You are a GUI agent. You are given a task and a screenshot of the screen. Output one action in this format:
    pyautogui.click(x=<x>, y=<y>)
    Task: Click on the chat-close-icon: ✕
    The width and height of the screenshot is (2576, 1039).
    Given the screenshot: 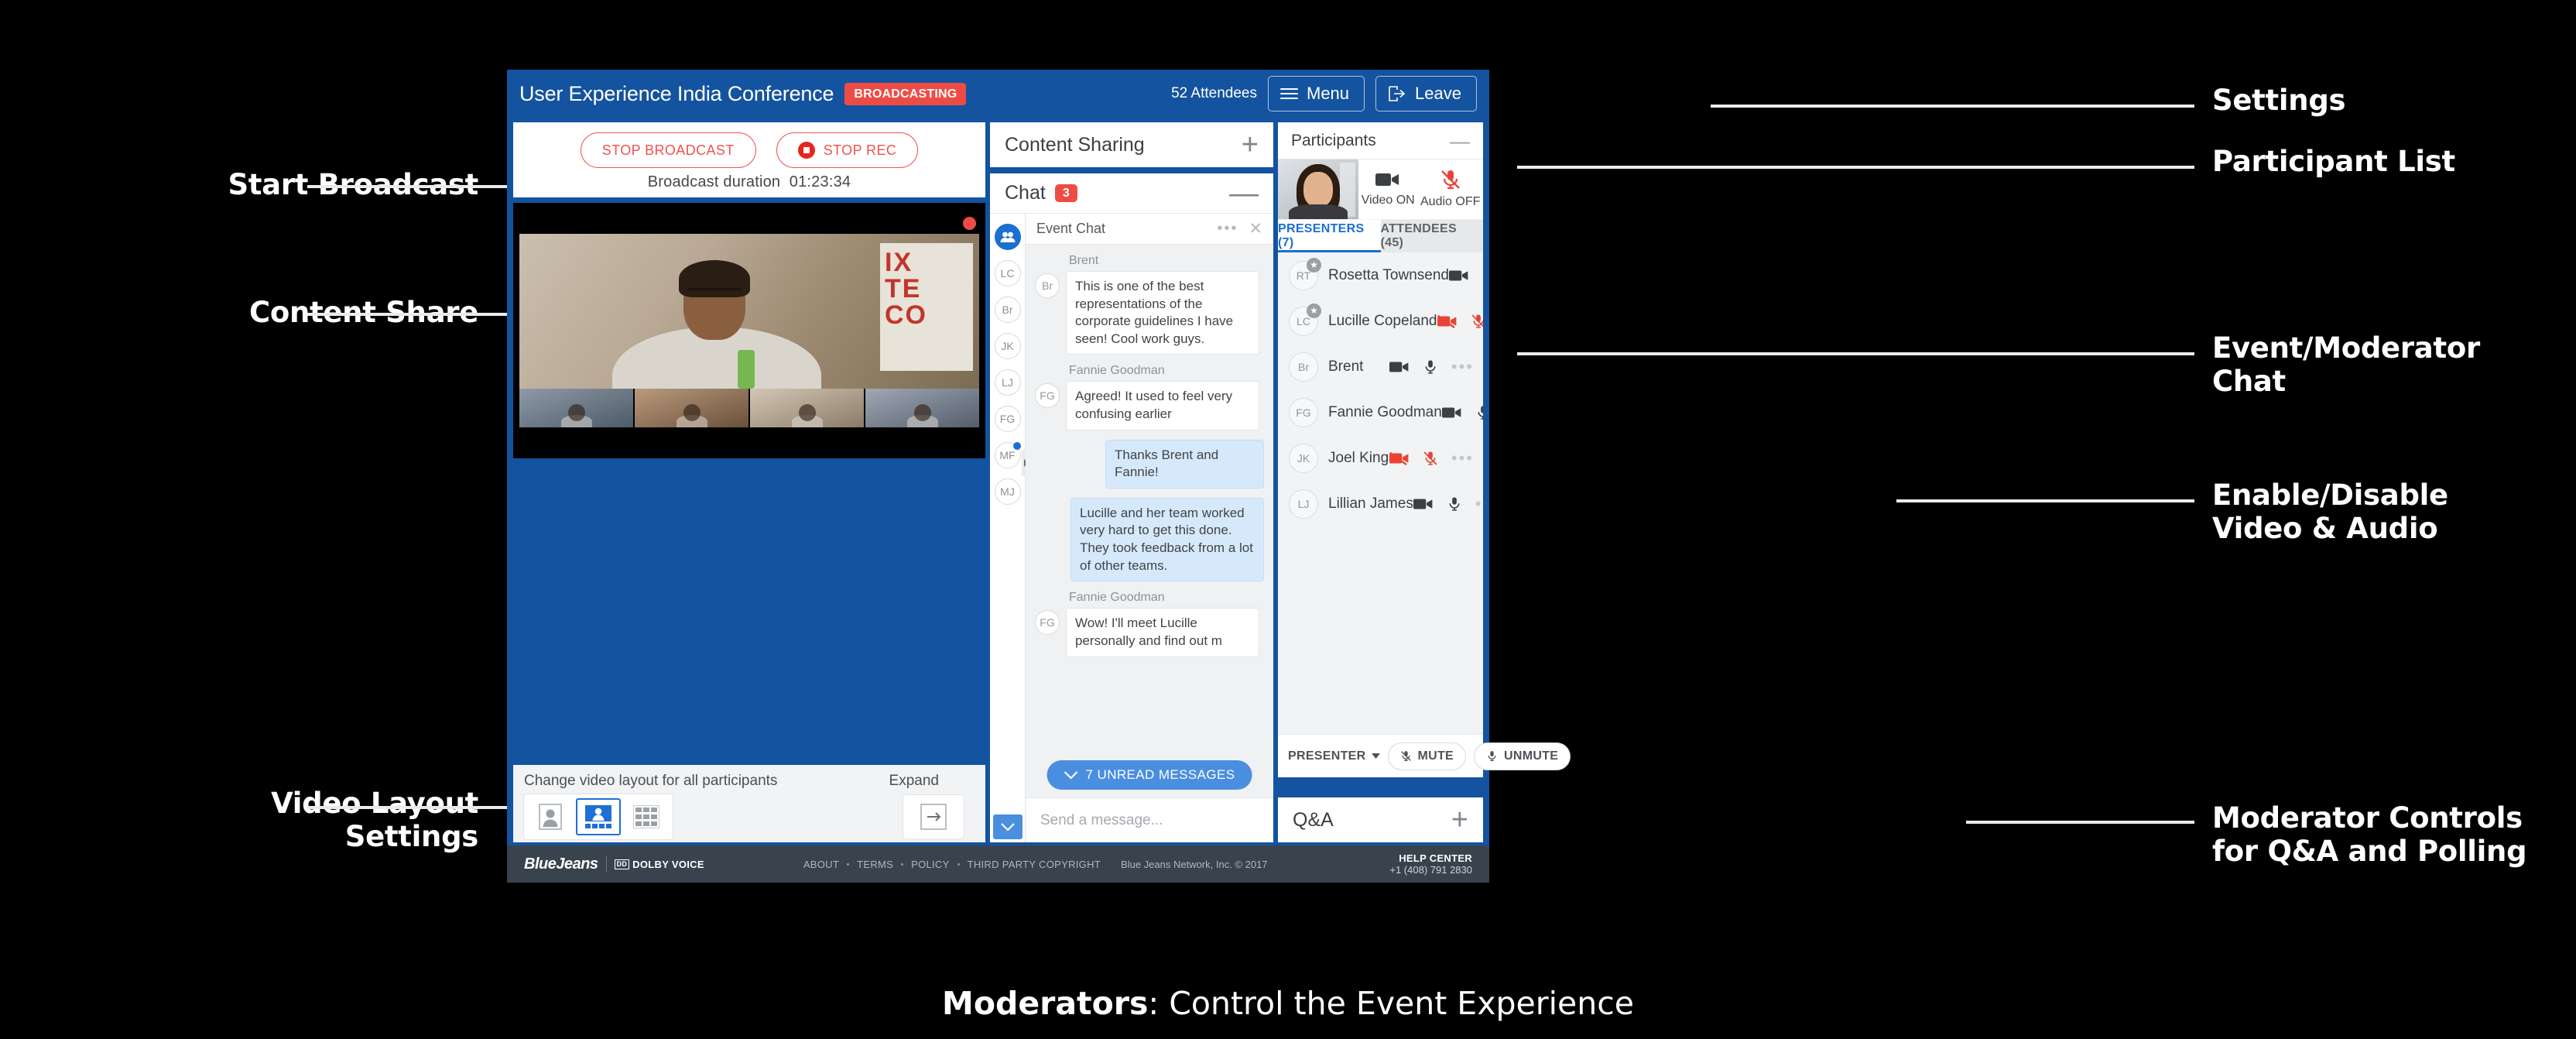 What is the action you would take?
    pyautogui.click(x=1255, y=228)
    